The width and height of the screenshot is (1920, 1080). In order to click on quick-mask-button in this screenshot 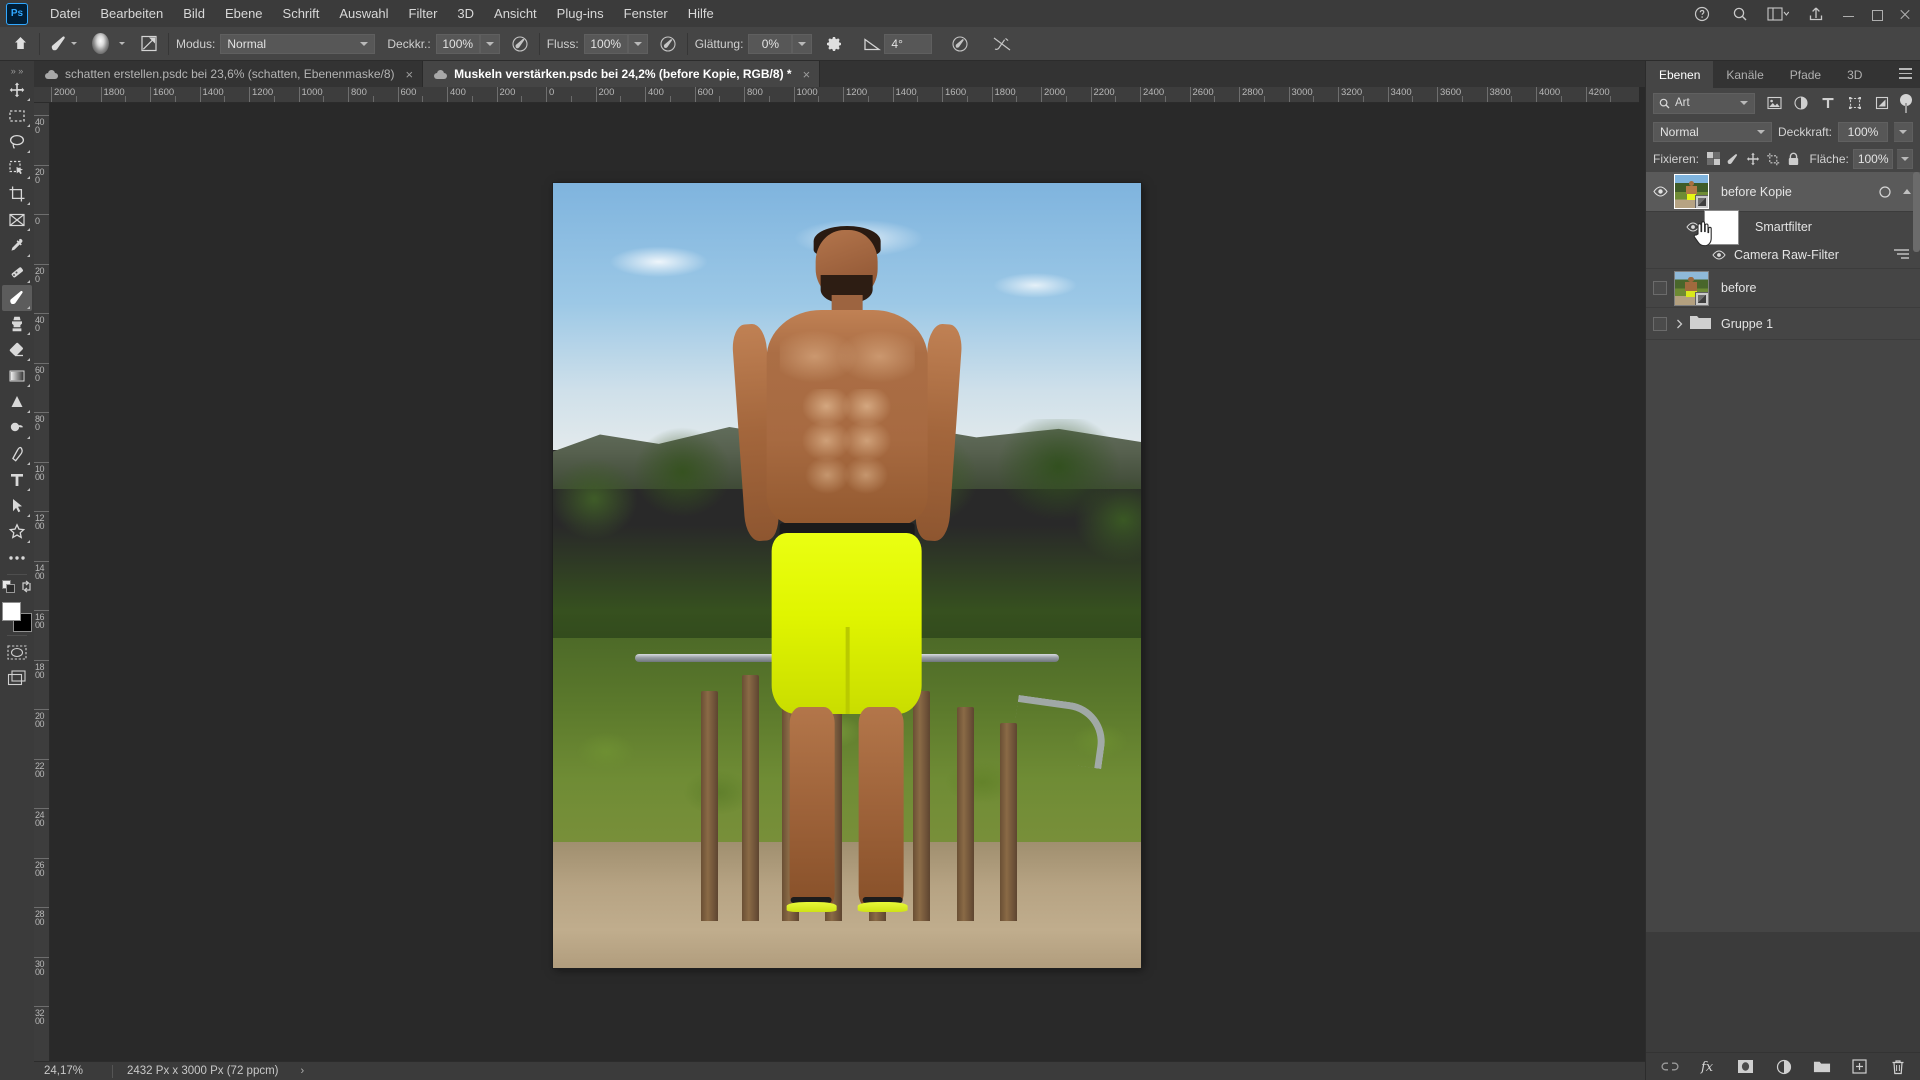, I will do `click(17, 652)`.